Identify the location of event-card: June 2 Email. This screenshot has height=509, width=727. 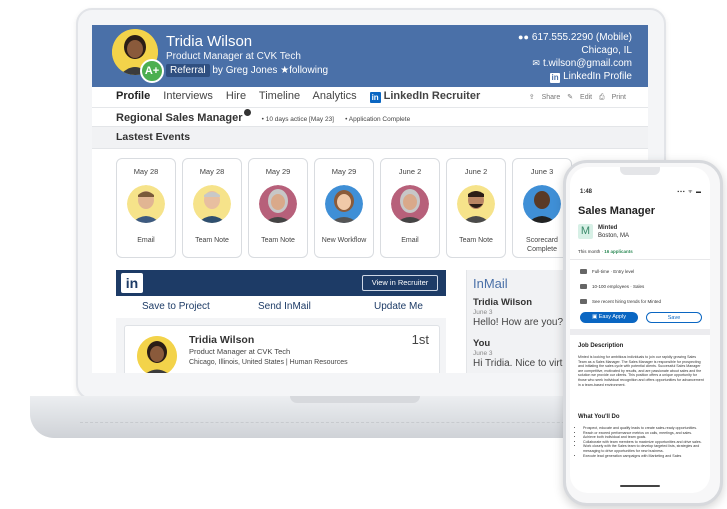
(410, 208).